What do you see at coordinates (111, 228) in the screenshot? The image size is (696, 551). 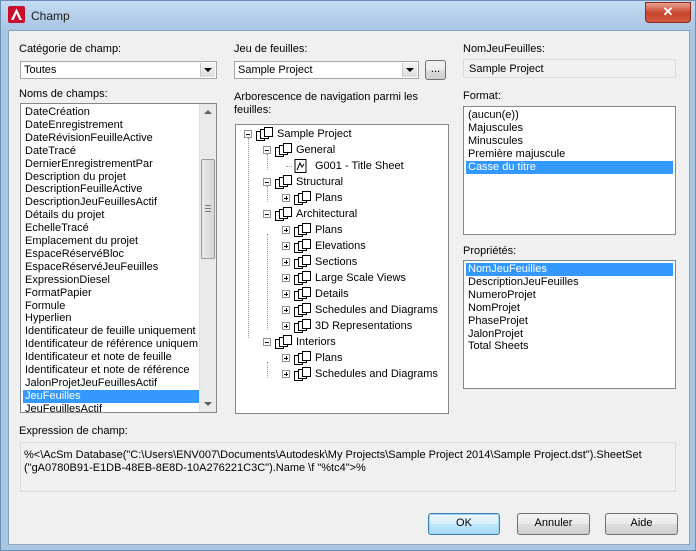 I see `list-item: EchelleTracé` at bounding box center [111, 228].